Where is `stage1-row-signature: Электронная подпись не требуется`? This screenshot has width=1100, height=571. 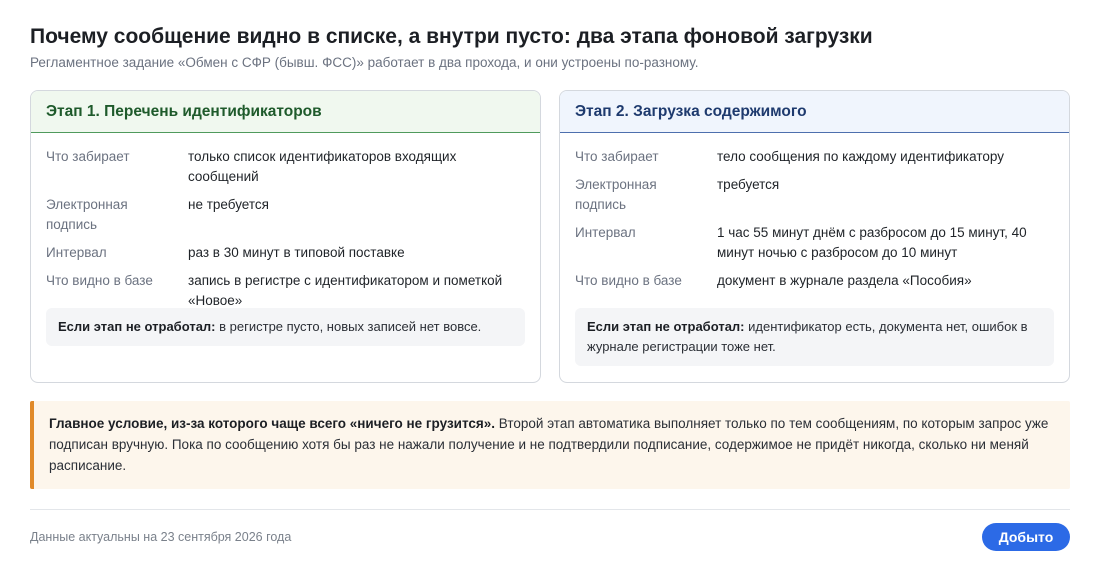
stage1-row-signature: Электронная подпись не требуется is located at coordinates (285, 215).